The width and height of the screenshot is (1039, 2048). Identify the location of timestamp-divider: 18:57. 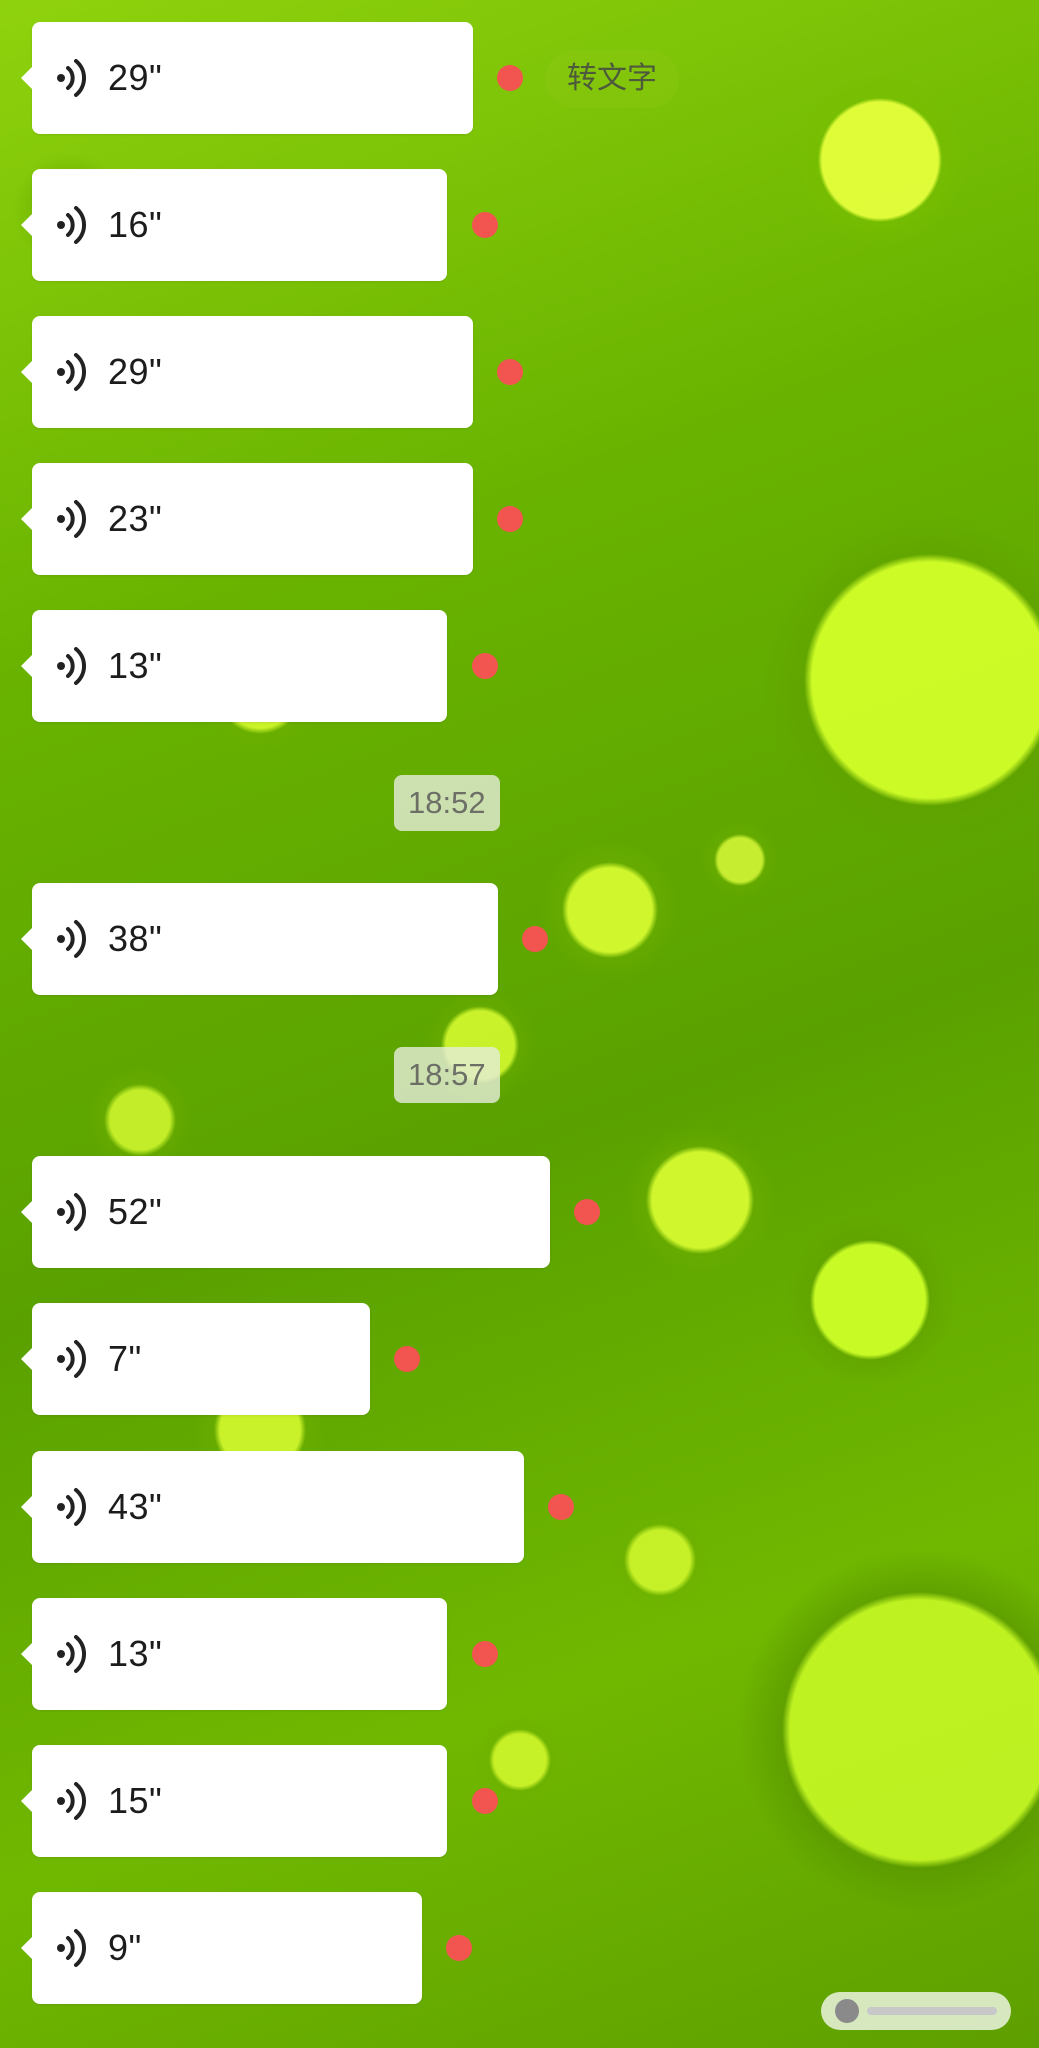
(447, 1075).